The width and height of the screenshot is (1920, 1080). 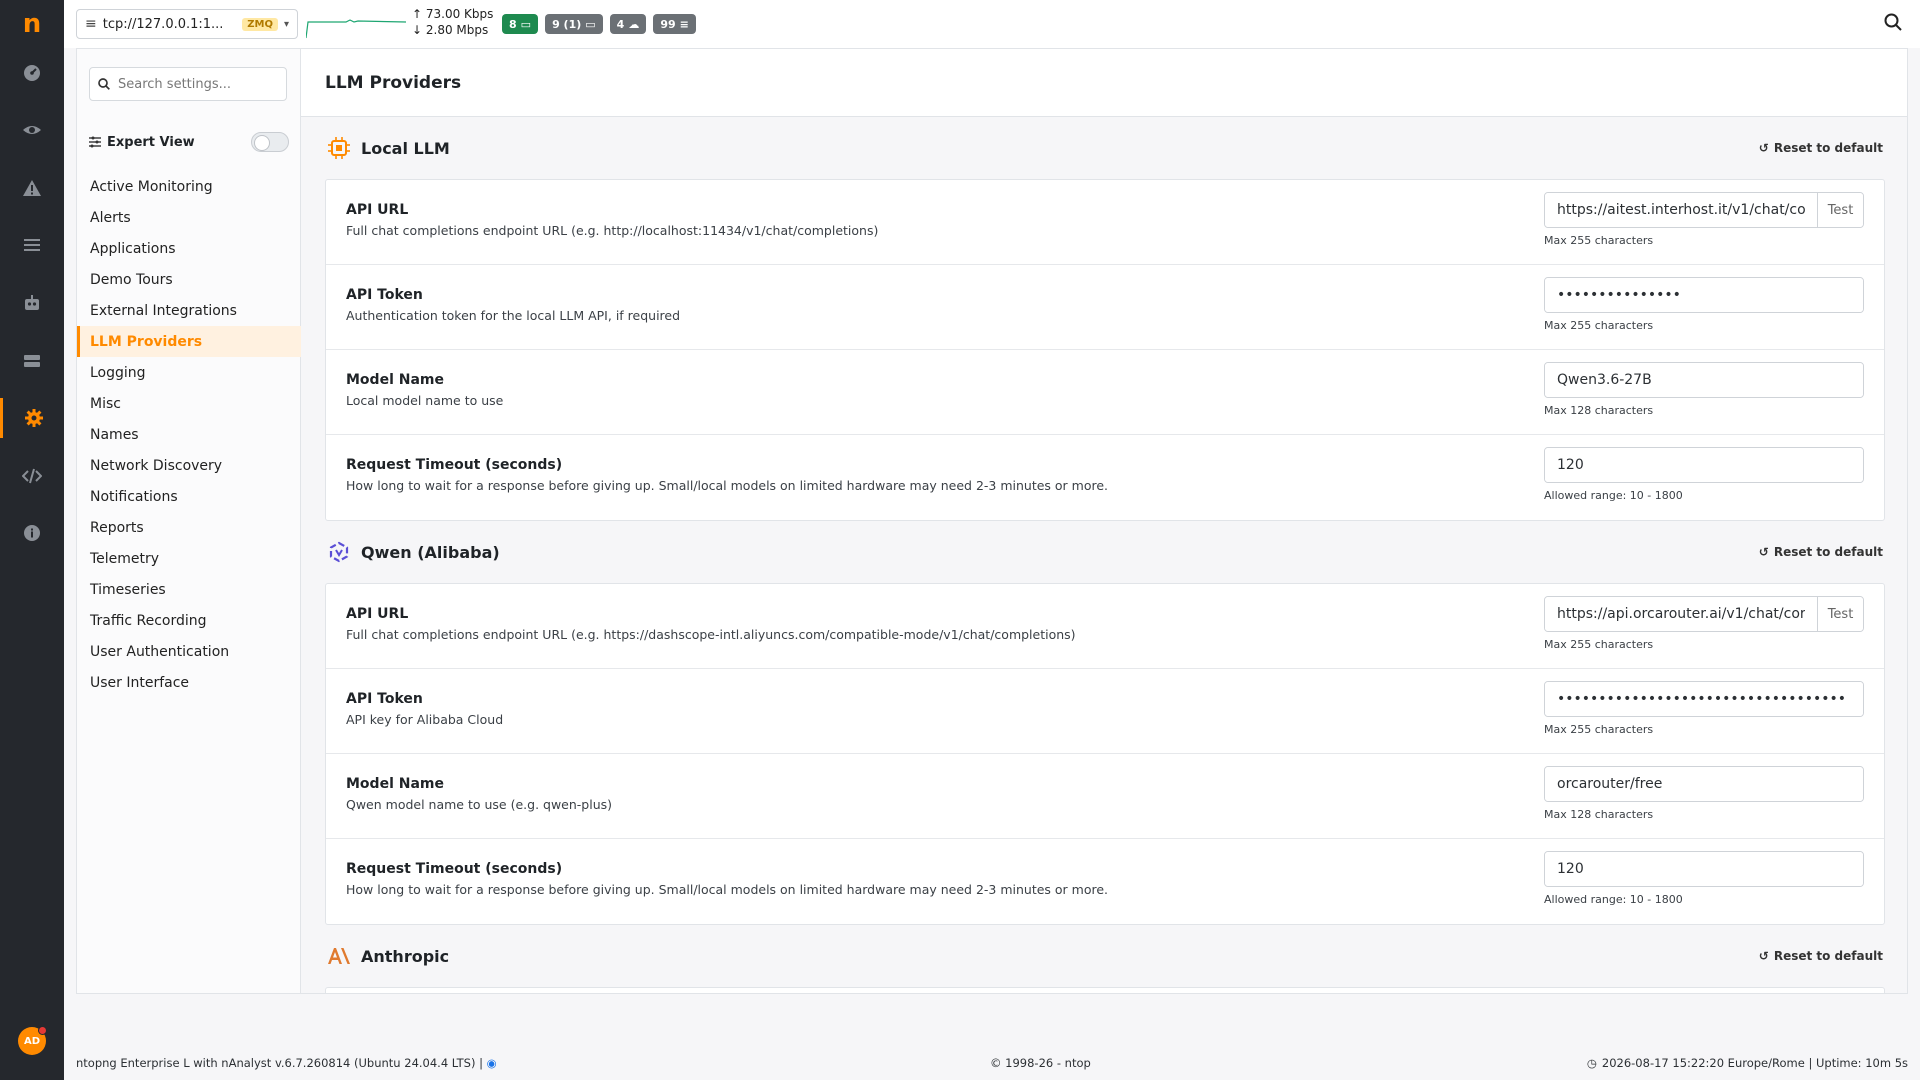 What do you see at coordinates (189, 186) in the screenshot?
I see `sidebar-item-active-monitoring: Active Monitoring` at bounding box center [189, 186].